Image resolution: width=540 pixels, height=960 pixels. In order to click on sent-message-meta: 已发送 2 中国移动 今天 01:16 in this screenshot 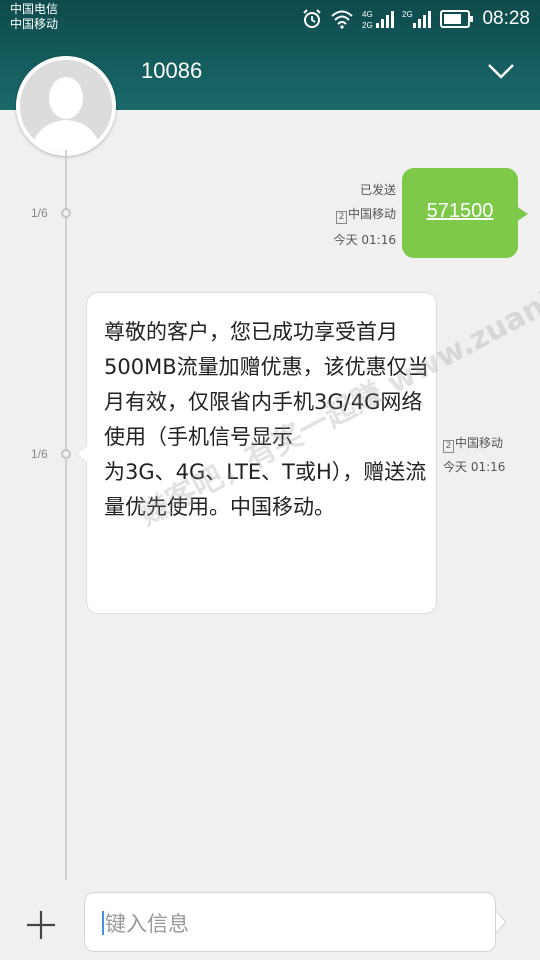, I will do `click(365, 215)`.